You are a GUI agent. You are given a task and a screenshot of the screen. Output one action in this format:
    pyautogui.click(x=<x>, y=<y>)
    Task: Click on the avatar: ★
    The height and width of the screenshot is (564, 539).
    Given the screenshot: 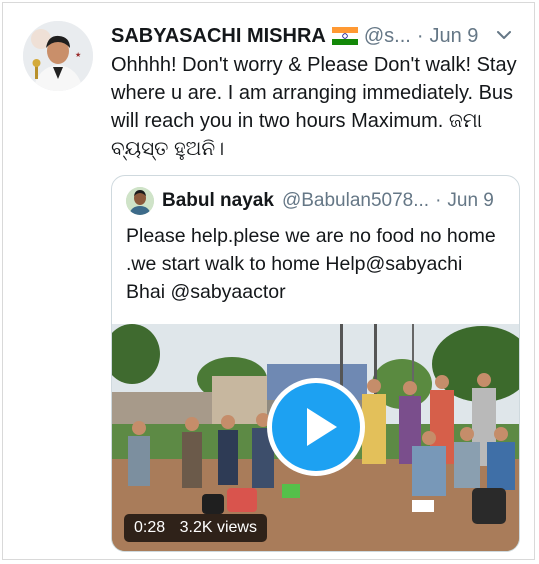 What is the action you would take?
    pyautogui.click(x=58, y=56)
    